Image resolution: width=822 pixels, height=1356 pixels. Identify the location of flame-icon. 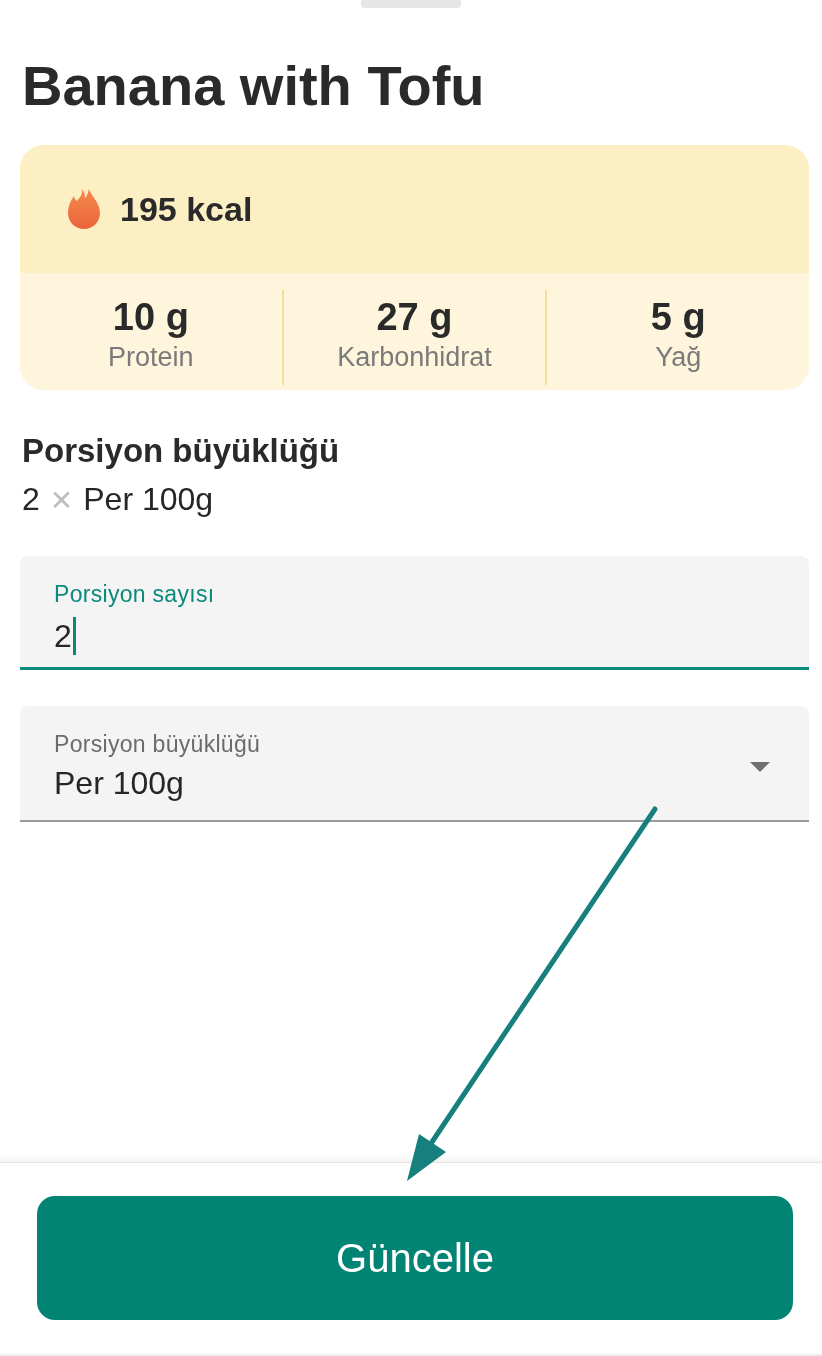
(84, 209).